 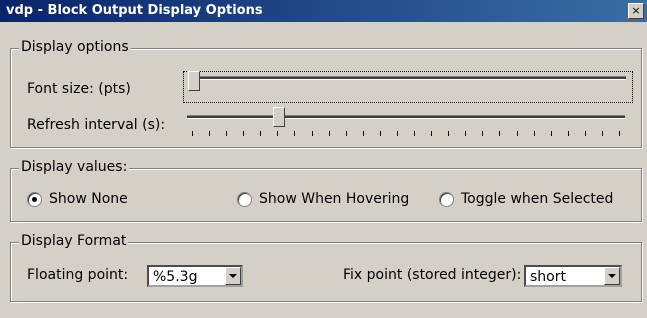 What do you see at coordinates (194, 81) in the screenshot?
I see `font-size-thumb` at bounding box center [194, 81].